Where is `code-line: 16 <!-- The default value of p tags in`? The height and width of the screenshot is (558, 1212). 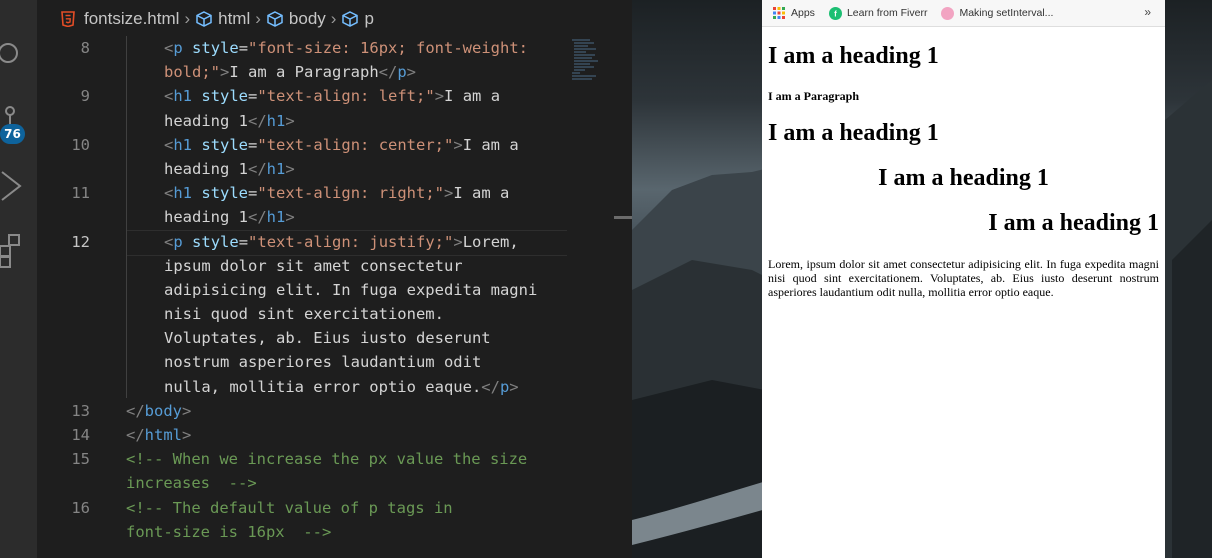 code-line: 16 <!-- The default value of p tags in is located at coordinates (334, 508).